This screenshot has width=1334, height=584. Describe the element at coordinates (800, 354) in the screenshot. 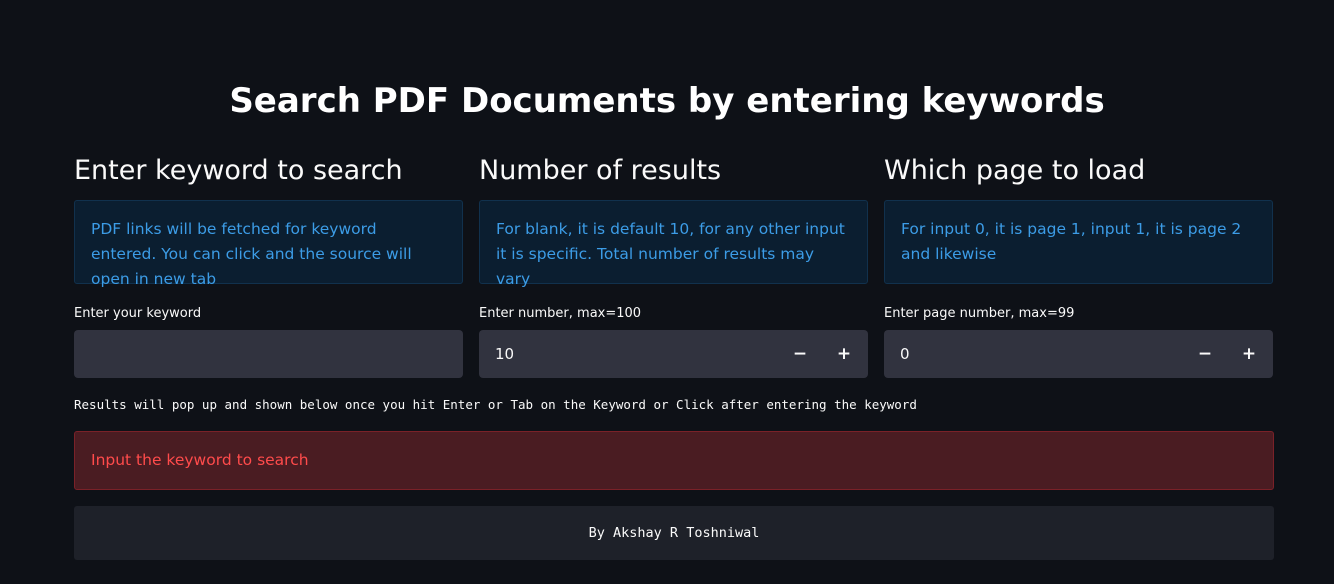

I see `results-count-decrement-button: −` at that location.